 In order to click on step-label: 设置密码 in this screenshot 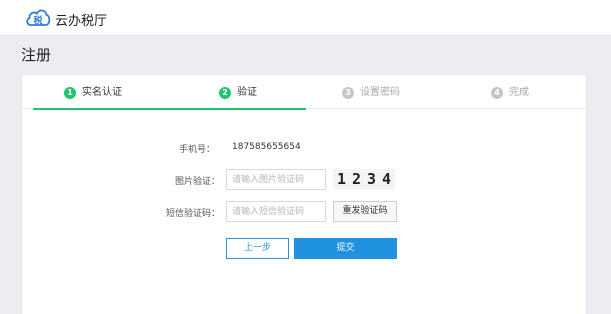, I will do `click(380, 92)`.